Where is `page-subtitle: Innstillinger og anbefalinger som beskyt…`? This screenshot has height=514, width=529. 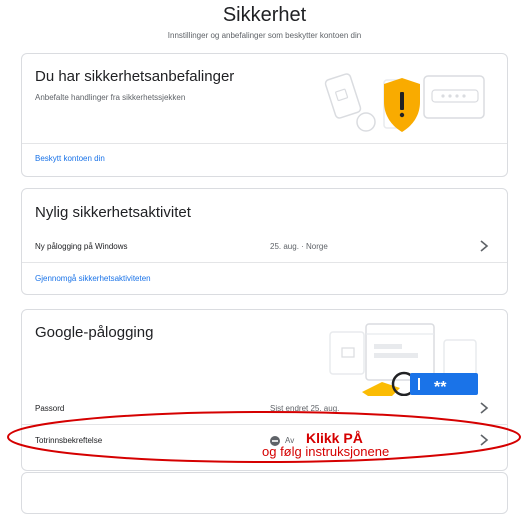 page-subtitle: Innstillinger og anbefalinger som beskyt… is located at coordinates (264, 35).